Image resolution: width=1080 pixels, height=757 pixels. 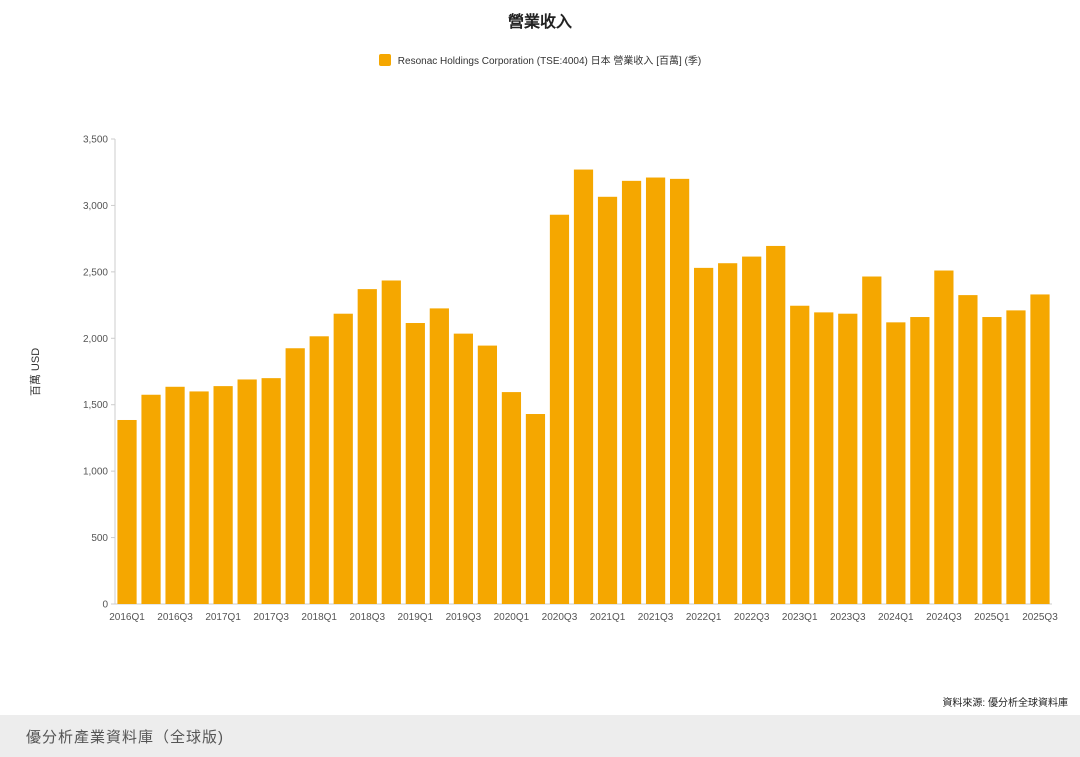 What do you see at coordinates (416, 617) in the screenshot?
I see `x-tick-label: 2019Q1` at bounding box center [416, 617].